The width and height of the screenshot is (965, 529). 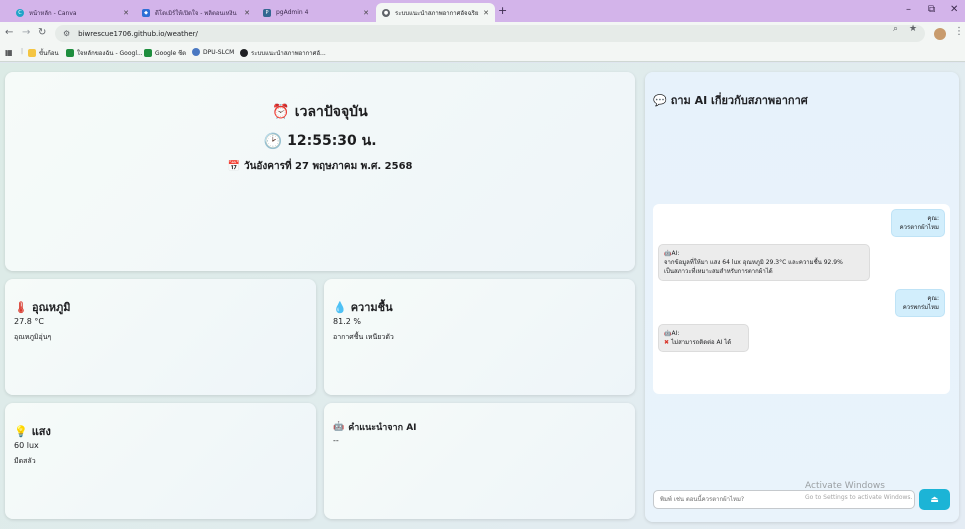 I want to click on light-title-row: 💡 แสง, so click(x=32, y=431).